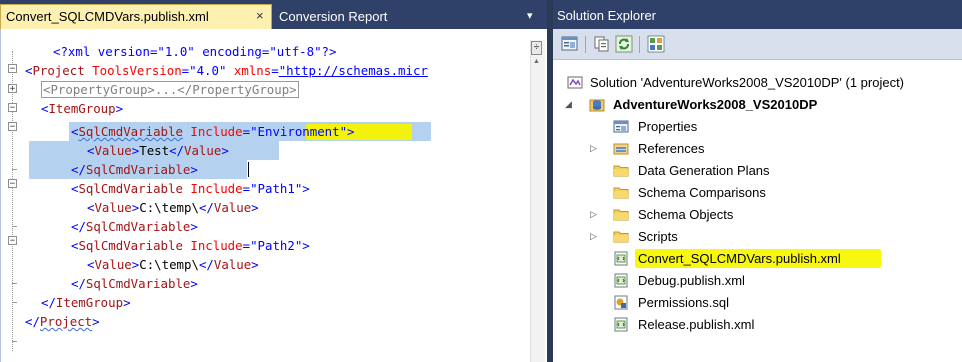  What do you see at coordinates (757, 105) in the screenshot?
I see `tree-item-project: ◢ AdventureWorks2008_VS2010DP` at bounding box center [757, 105].